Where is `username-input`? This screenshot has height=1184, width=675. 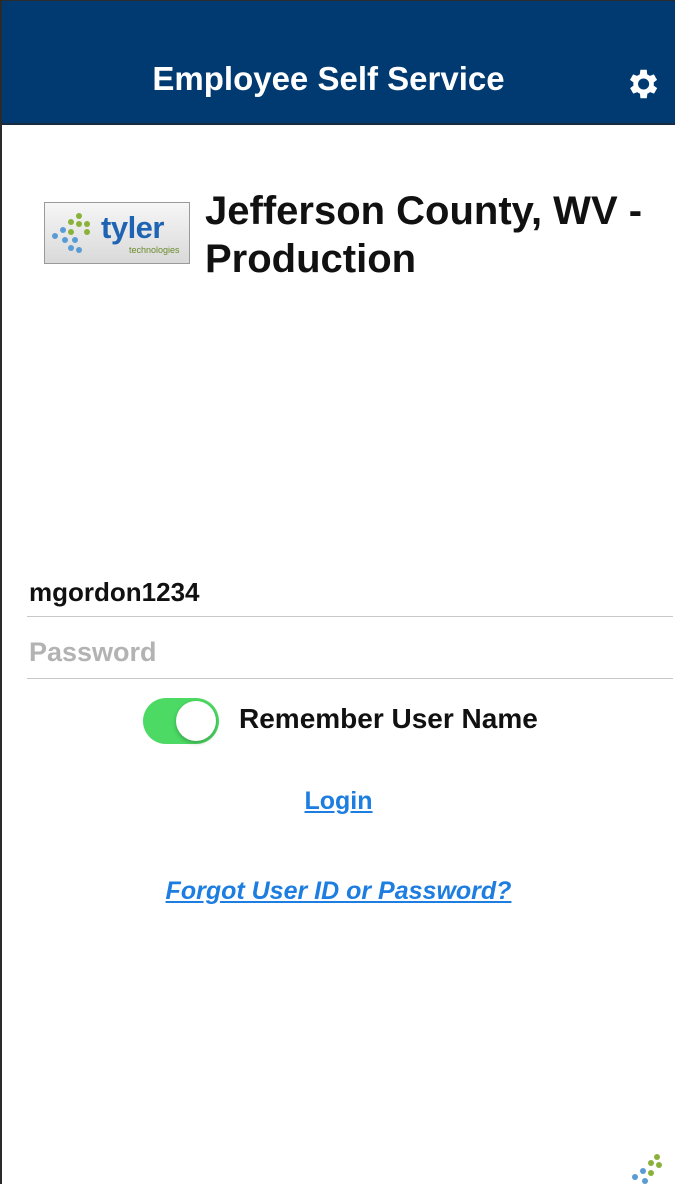 username-input is located at coordinates (350, 593).